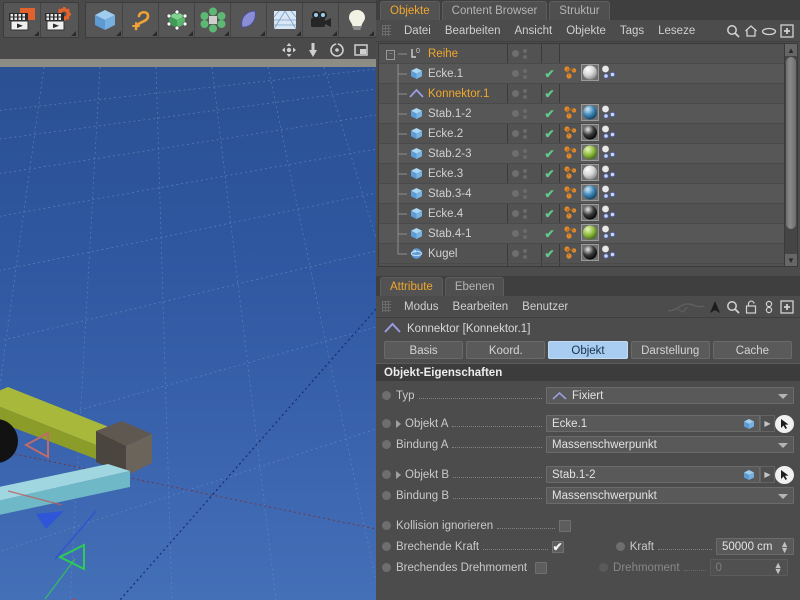 The image size is (800, 600). I want to click on menu-tags: Tags, so click(632, 31).